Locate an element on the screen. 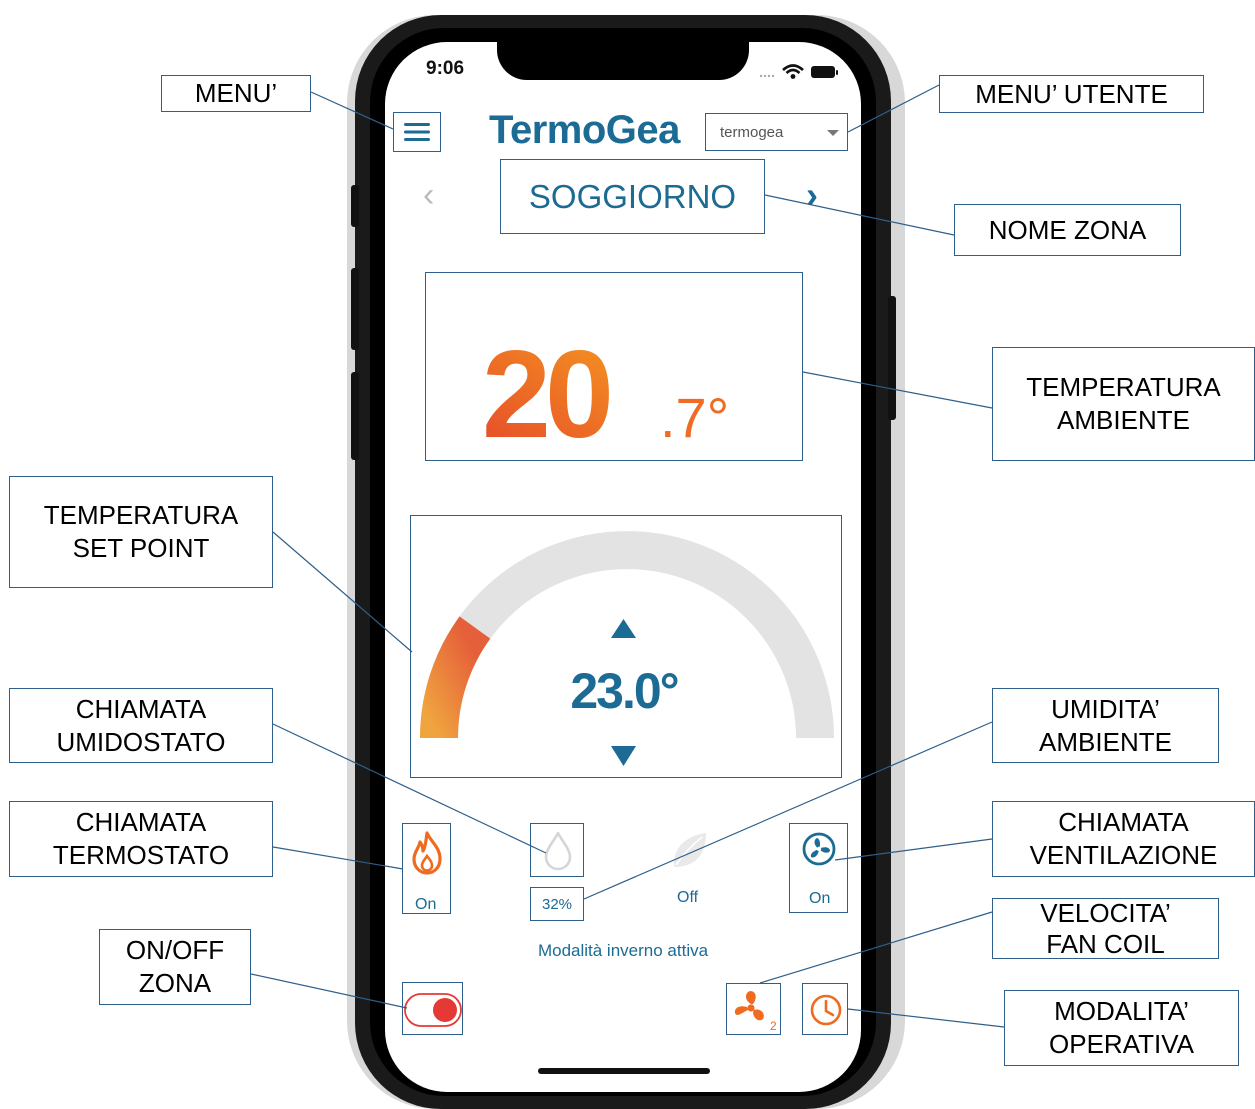 The height and width of the screenshot is (1109, 1255). zone-name: SOGGIORNO is located at coordinates (632, 196).